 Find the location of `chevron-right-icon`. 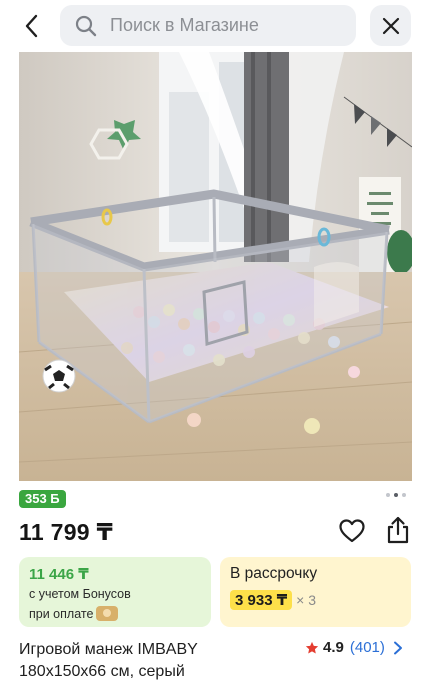

chevron-right-icon is located at coordinates (397, 647).